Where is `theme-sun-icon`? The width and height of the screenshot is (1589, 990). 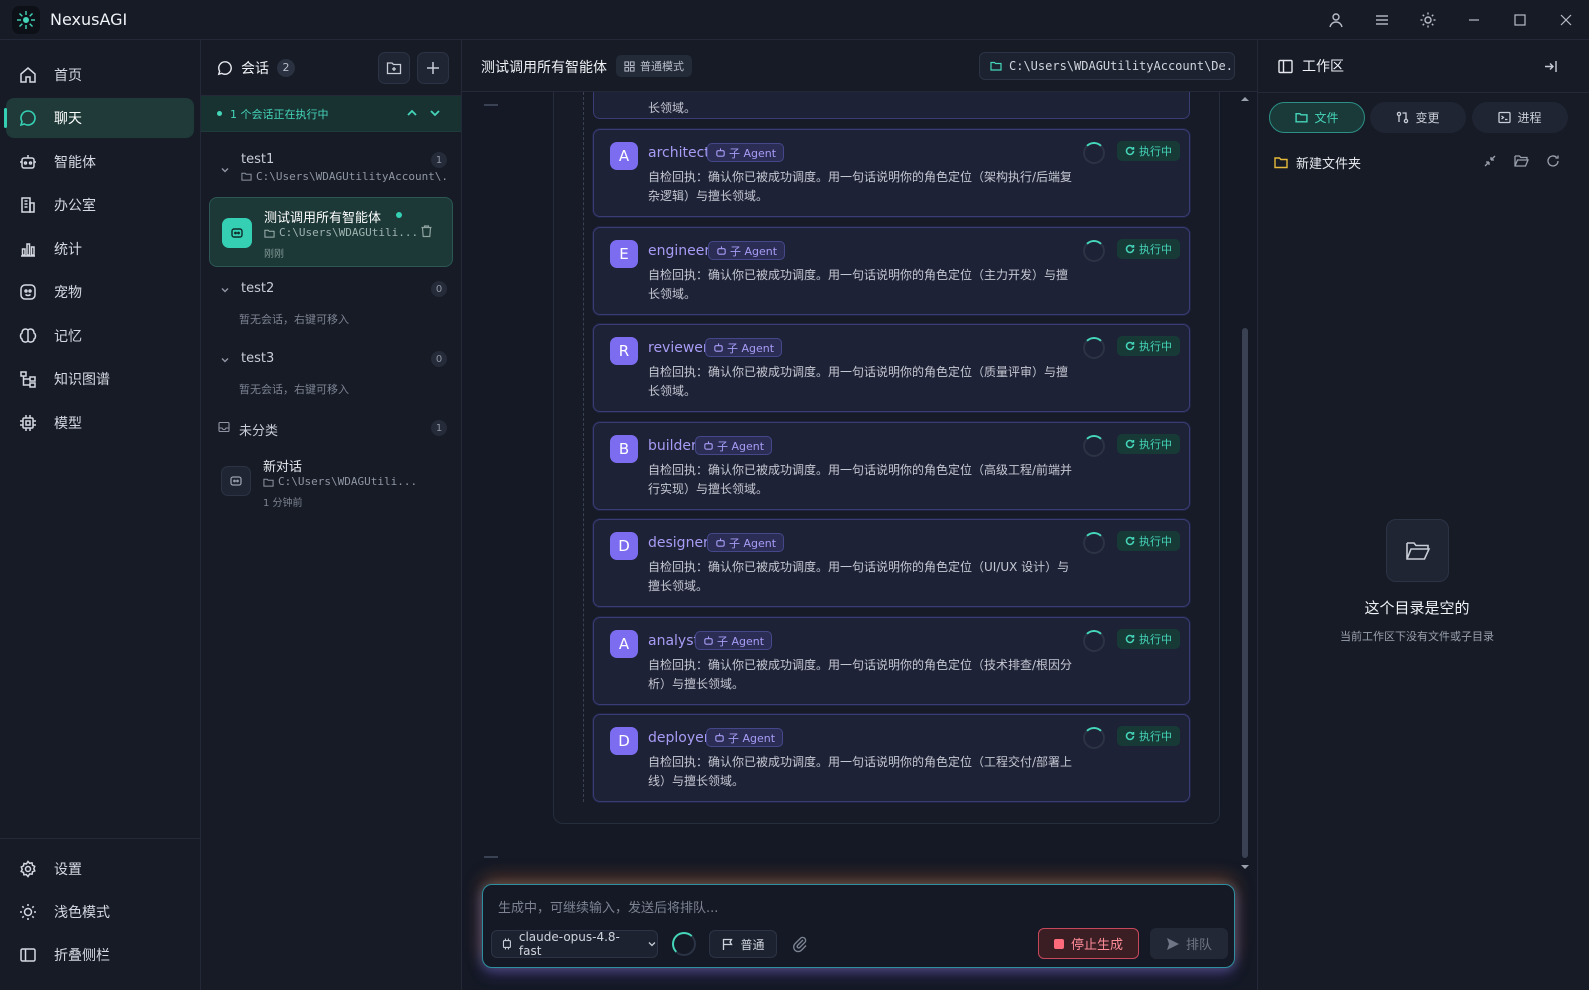
theme-sun-icon is located at coordinates (1428, 20).